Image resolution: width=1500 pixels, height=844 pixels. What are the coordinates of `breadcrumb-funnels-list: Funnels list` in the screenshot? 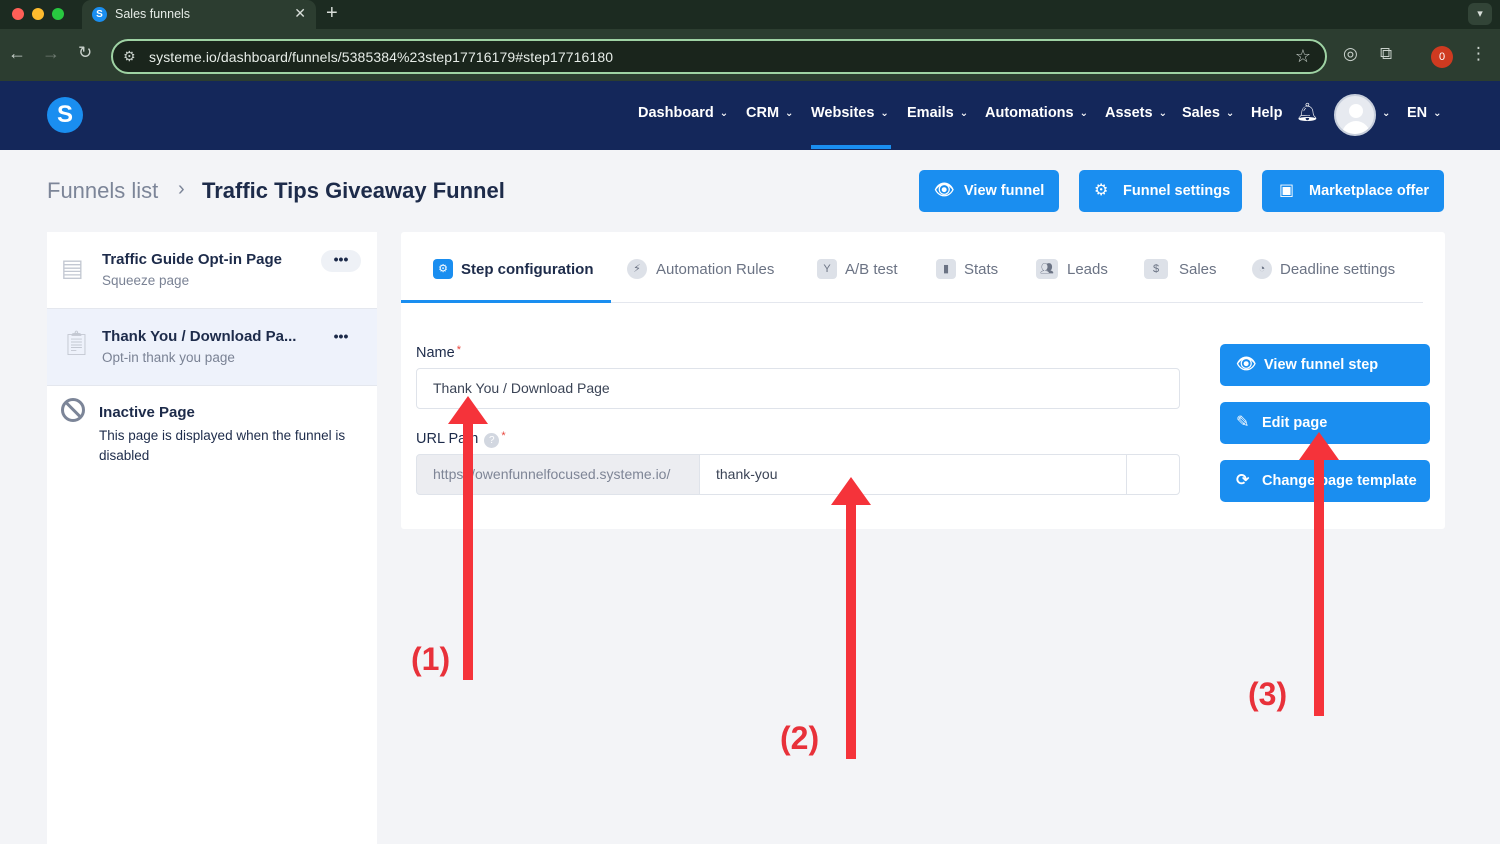 It's located at (102, 191).